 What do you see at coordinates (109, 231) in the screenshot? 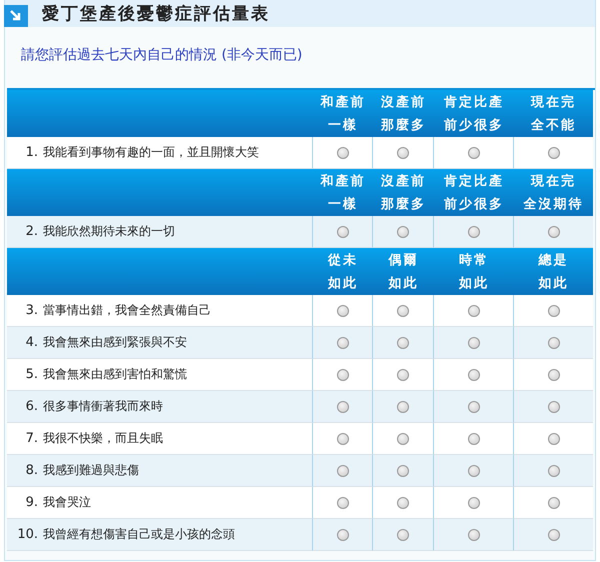
I see `question-text: 我能欣然期待未來的一切` at bounding box center [109, 231].